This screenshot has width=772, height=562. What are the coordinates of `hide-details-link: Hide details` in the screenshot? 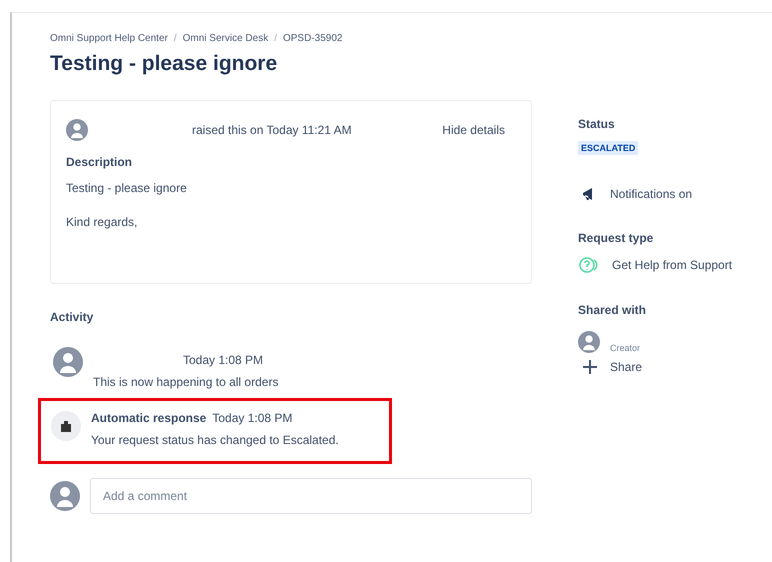 It's located at (473, 130).